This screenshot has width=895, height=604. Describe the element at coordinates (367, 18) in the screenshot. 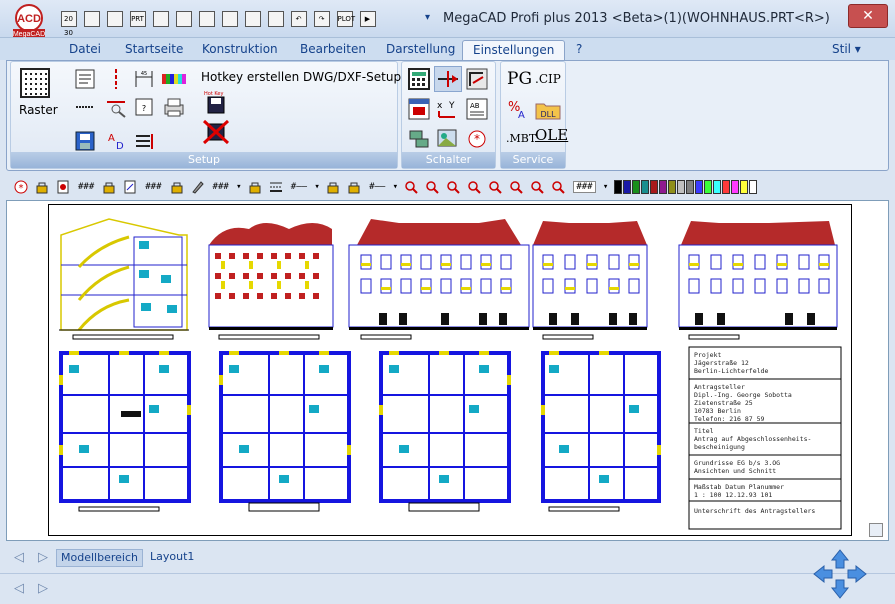

I see `play-icon: ▶` at that location.